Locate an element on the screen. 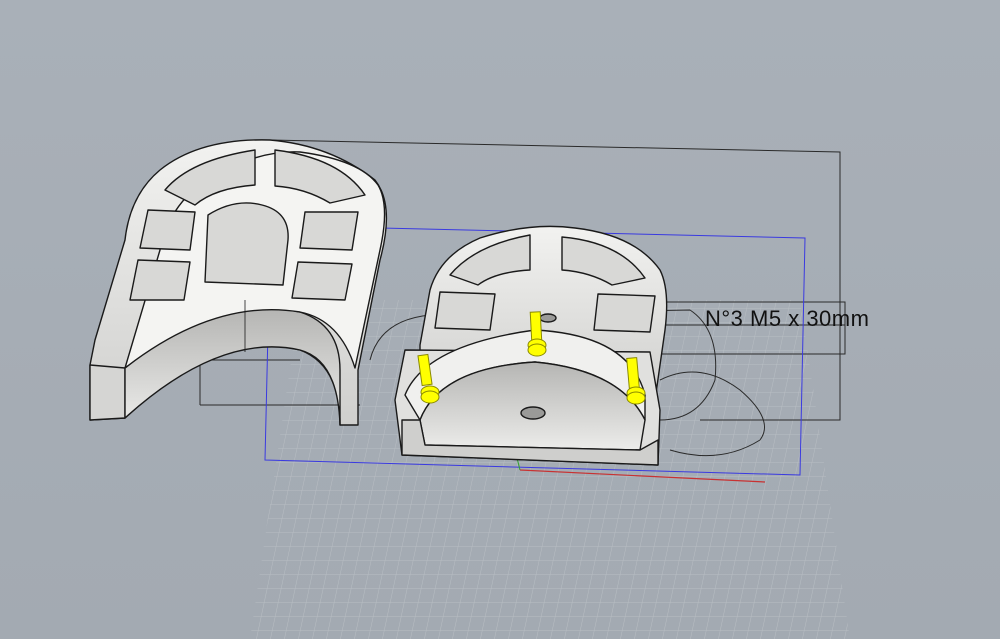 This screenshot has width=1000, height=639. left-clamp-part is located at coordinates (238, 282).